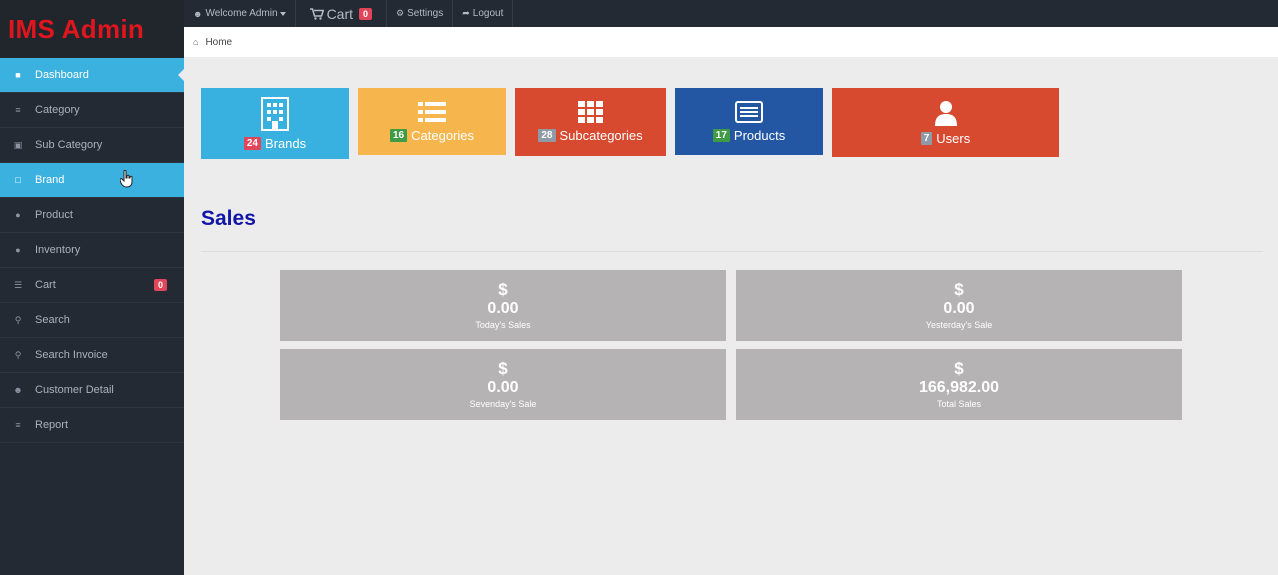 The width and height of the screenshot is (1278, 575). I want to click on welcome-user-dropdown: ☻ Welcome Admin, so click(240, 13).